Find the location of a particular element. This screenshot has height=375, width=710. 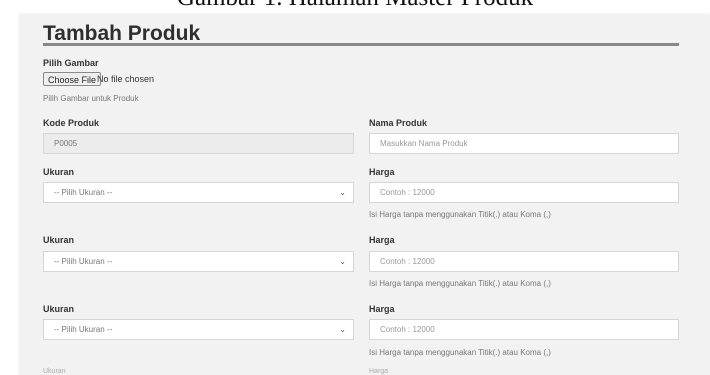

title-divider is located at coordinates (361, 44).